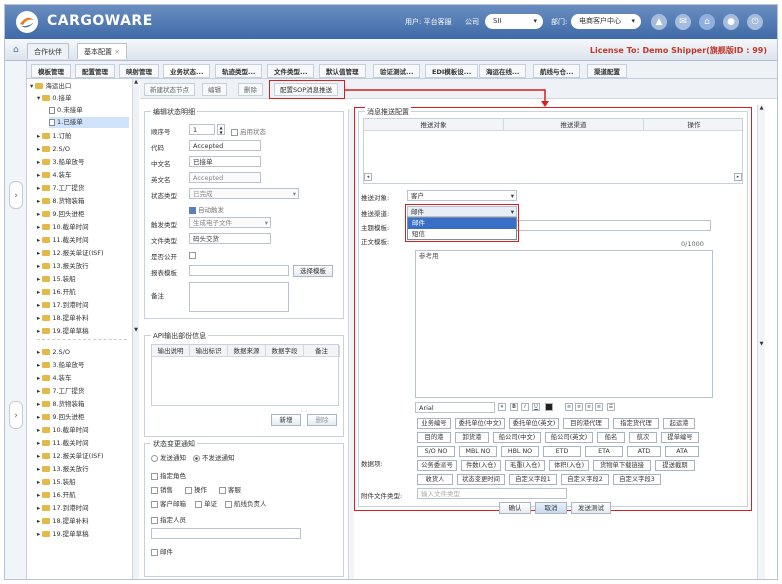 This screenshot has width=782, height=584. What do you see at coordinates (239, 270) in the screenshot?
I see `report-template-input` at bounding box center [239, 270].